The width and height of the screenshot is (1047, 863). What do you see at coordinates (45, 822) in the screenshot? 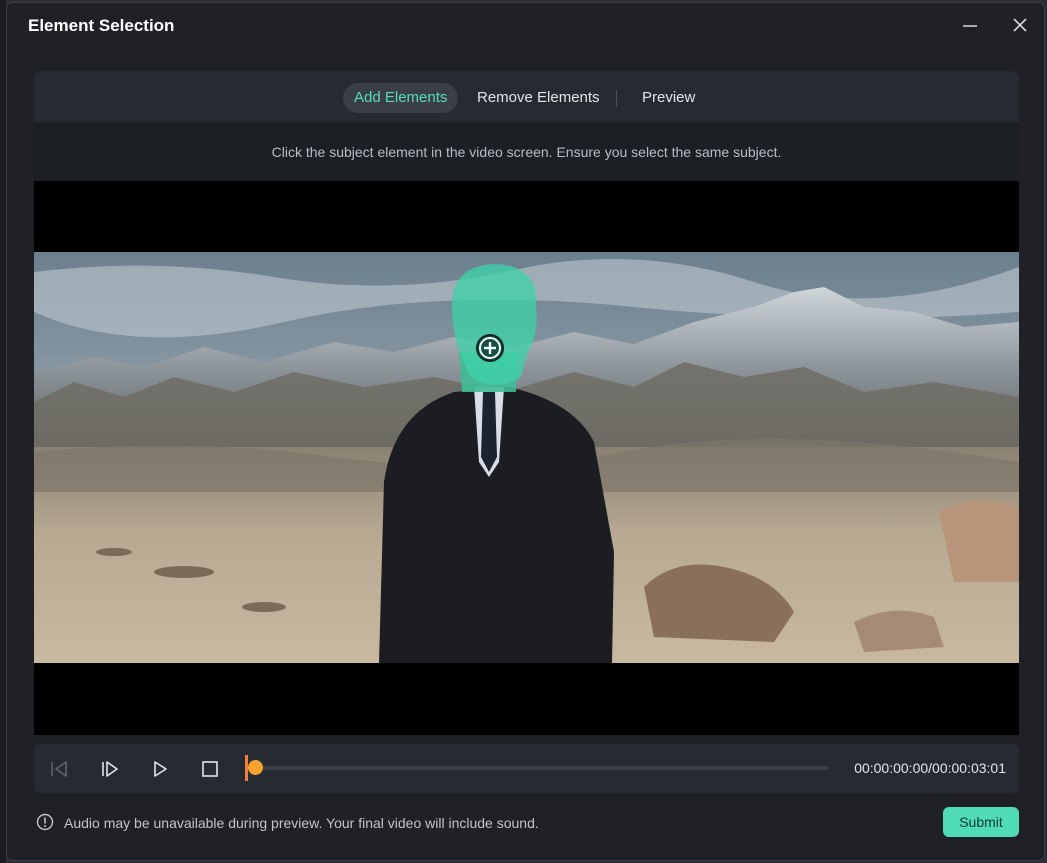
I see `info-icon` at bounding box center [45, 822].